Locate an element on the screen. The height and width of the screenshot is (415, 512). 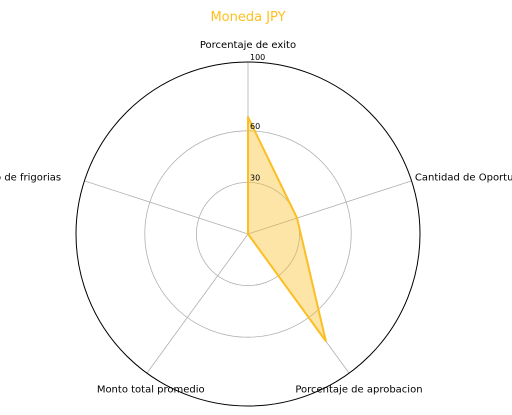
axis-label: Porcentaje de exito is located at coordinates (248, 45).